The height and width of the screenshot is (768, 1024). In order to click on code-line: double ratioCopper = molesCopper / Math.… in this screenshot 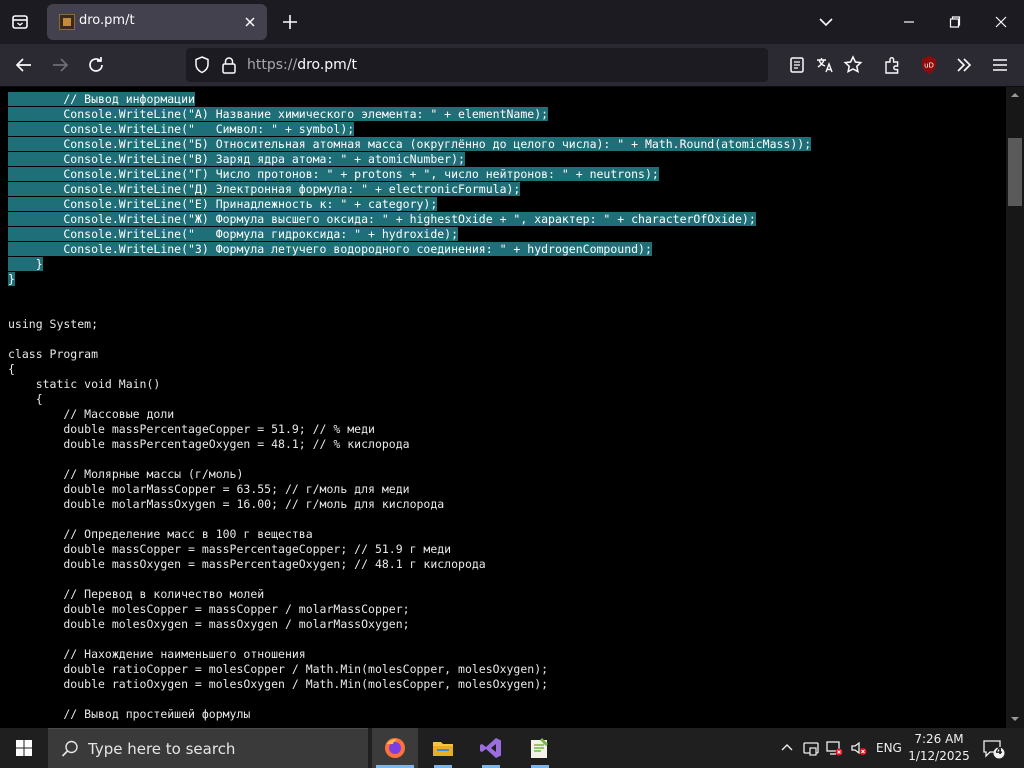, I will do `click(278, 669)`.